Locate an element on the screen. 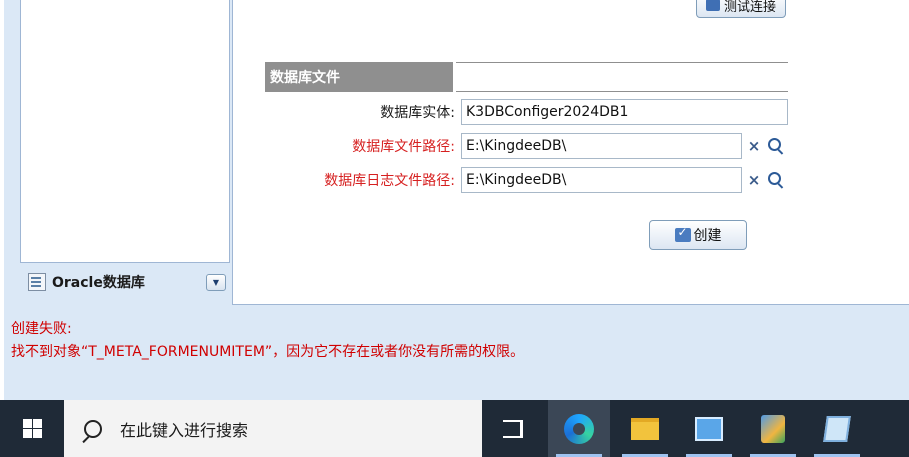 This screenshot has height=457, width=909. kingdee-app-icon is located at coordinates (709, 428).